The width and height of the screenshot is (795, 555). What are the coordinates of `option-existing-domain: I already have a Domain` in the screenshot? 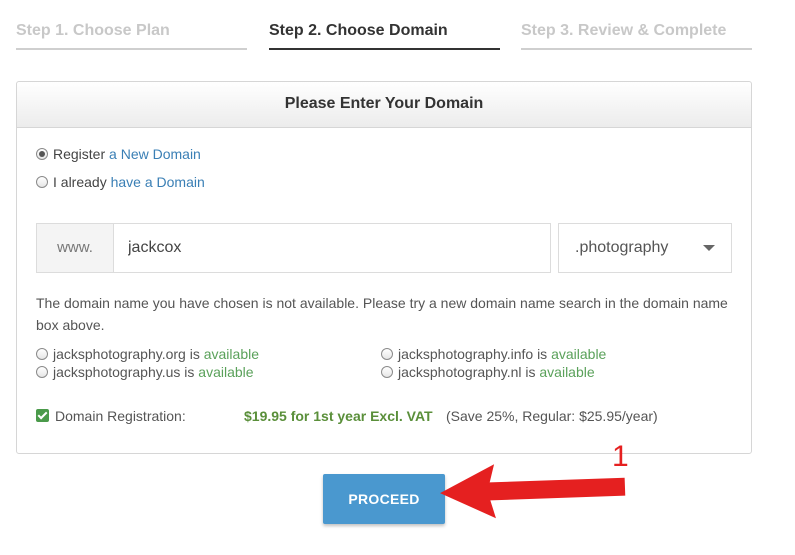 It's located at (120, 182).